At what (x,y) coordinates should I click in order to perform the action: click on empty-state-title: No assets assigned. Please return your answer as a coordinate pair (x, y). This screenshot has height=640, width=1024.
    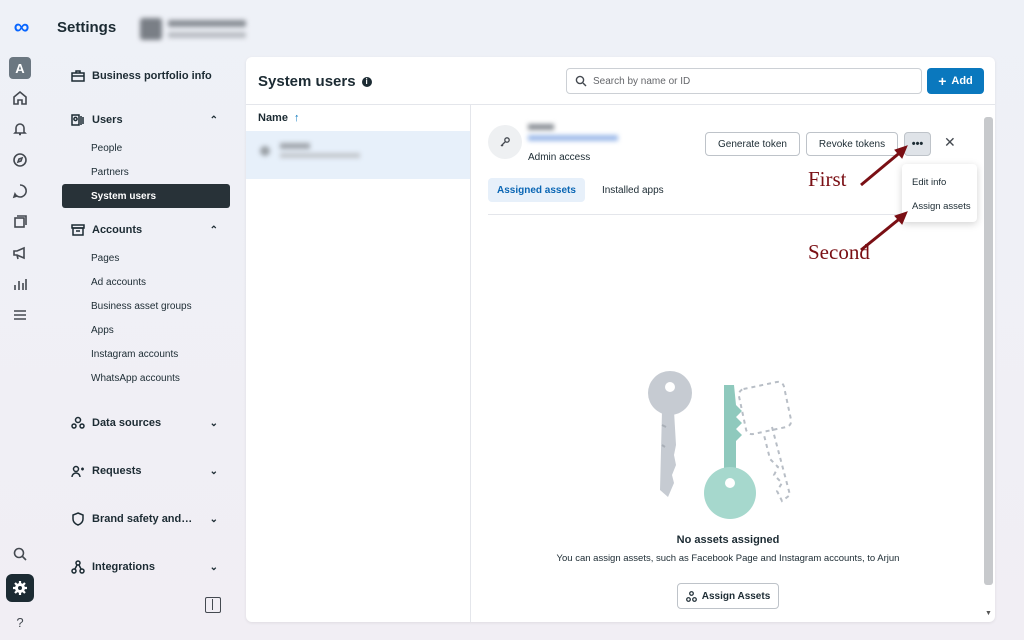
    Looking at the image, I should click on (728, 540).